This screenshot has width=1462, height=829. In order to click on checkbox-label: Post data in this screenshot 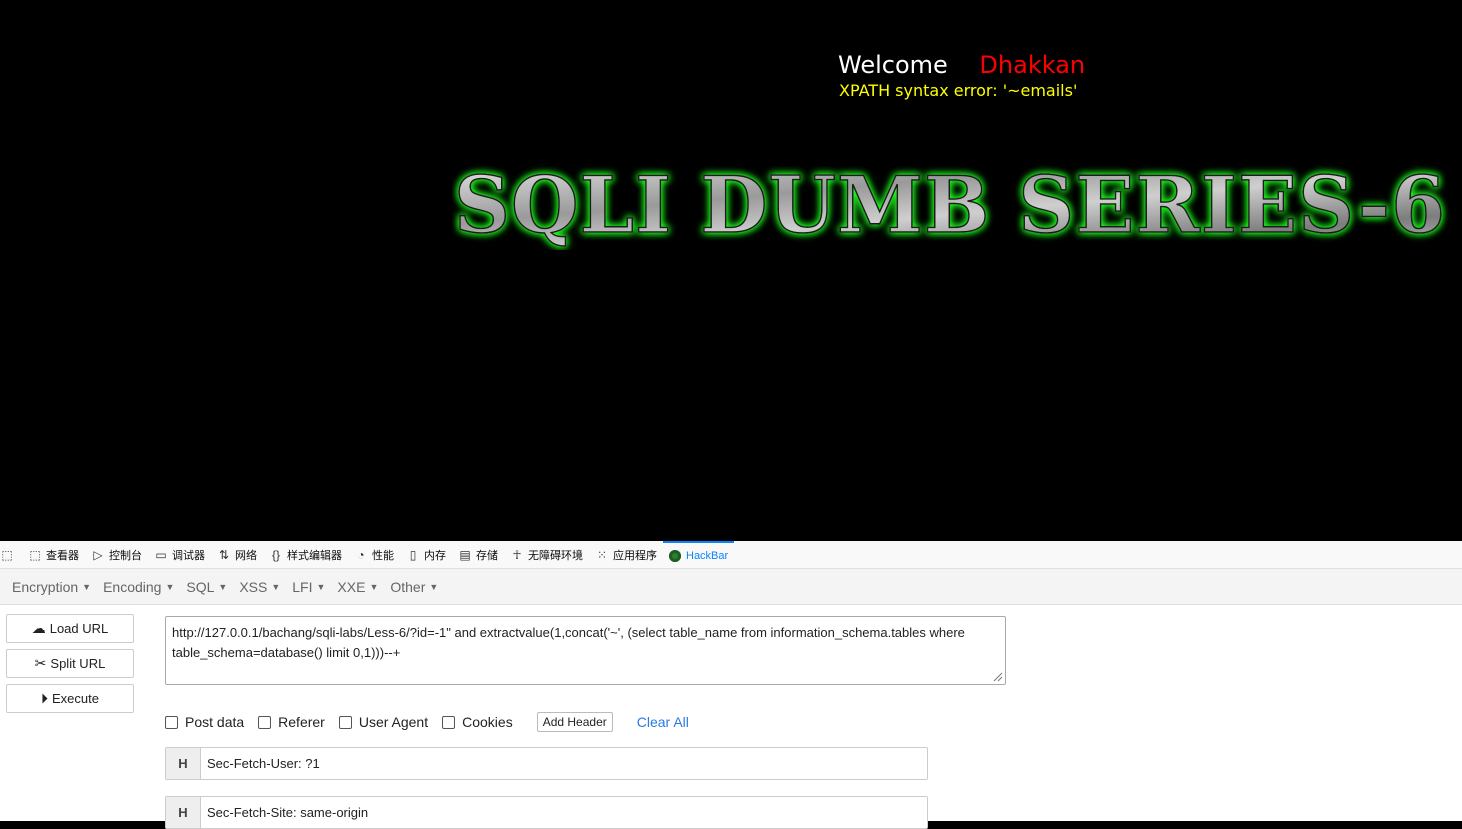, I will do `click(215, 722)`.